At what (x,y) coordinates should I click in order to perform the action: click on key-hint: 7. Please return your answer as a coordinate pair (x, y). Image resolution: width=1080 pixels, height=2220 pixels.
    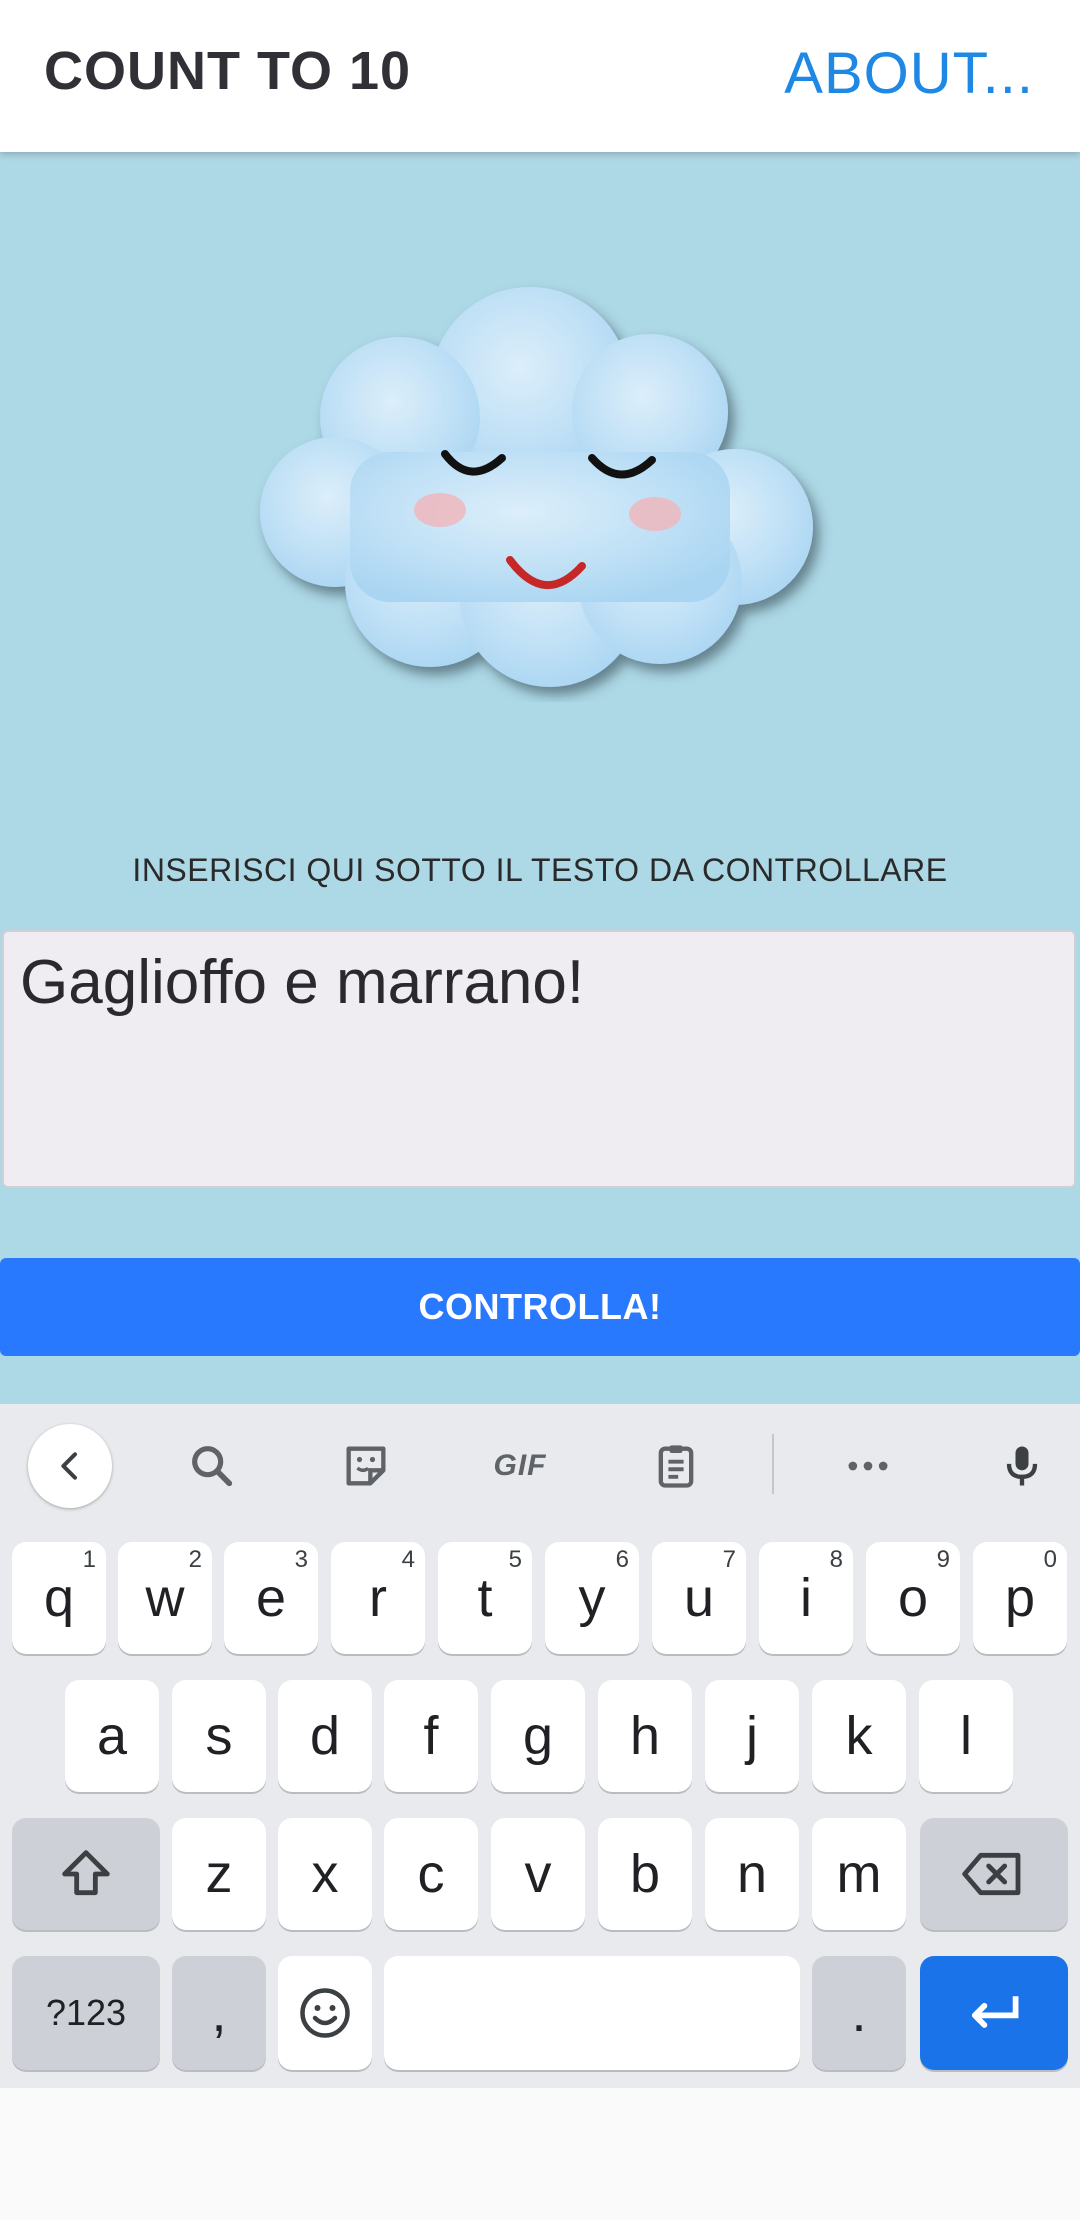
    Looking at the image, I should click on (729, 1559).